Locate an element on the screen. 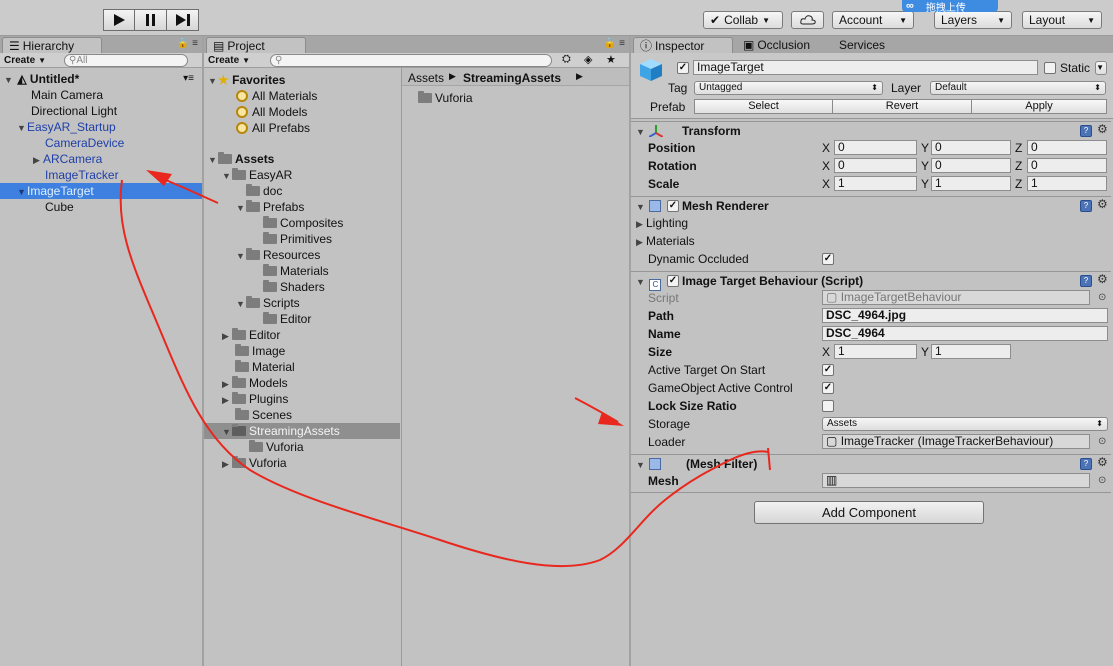  folder-row: ▼ Prefabs is located at coordinates (270, 207).